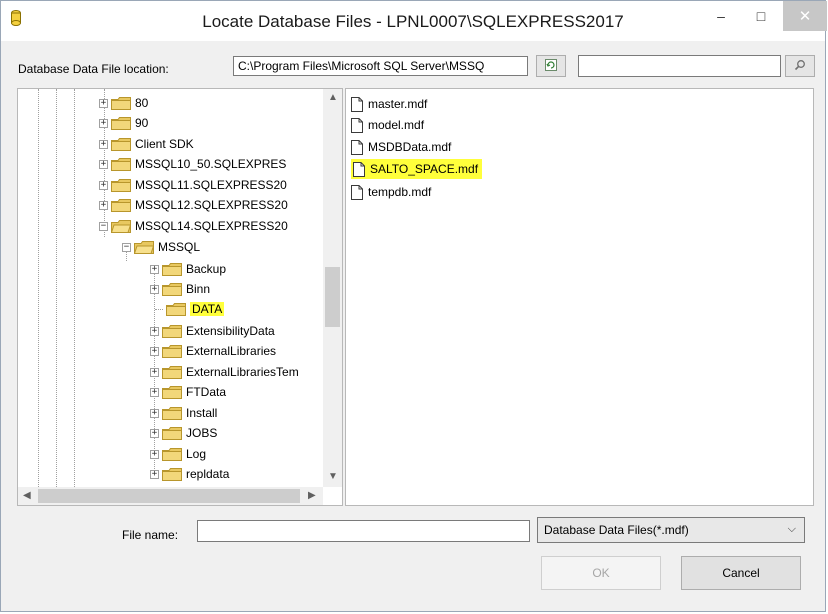  Describe the element at coordinates (396, 125) in the screenshot. I see `file-item-label: model.mdf` at that location.